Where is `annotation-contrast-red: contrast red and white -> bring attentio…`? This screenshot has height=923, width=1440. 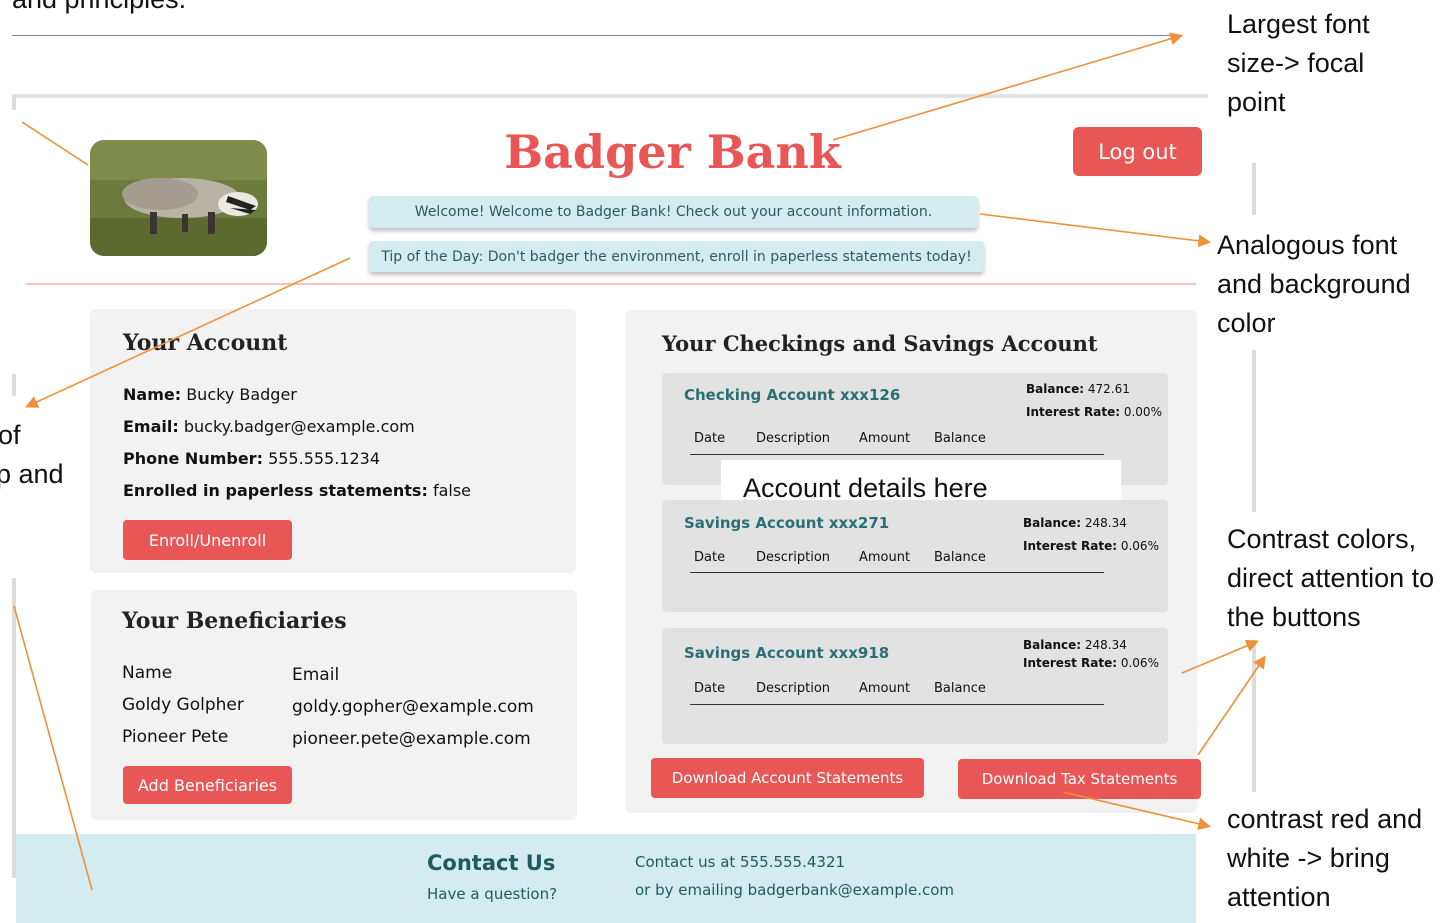 annotation-contrast-red: contrast red and white -> bring attentio… is located at coordinates (1325, 858).